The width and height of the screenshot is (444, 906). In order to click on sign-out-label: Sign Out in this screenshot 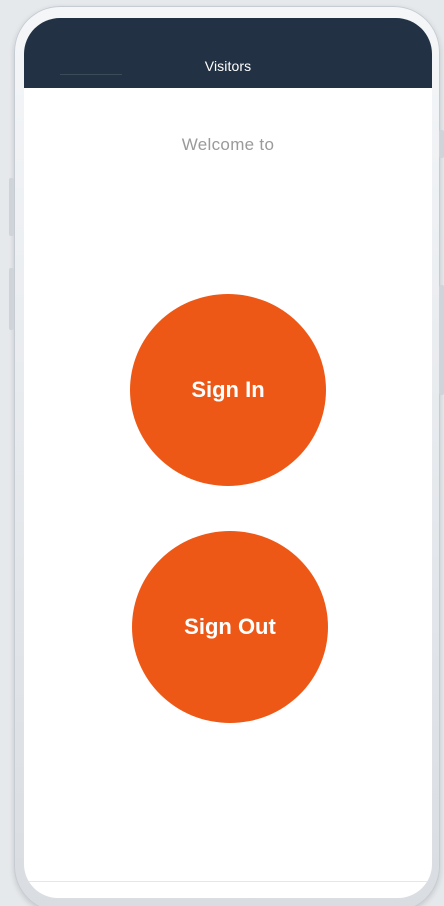, I will do `click(230, 626)`.